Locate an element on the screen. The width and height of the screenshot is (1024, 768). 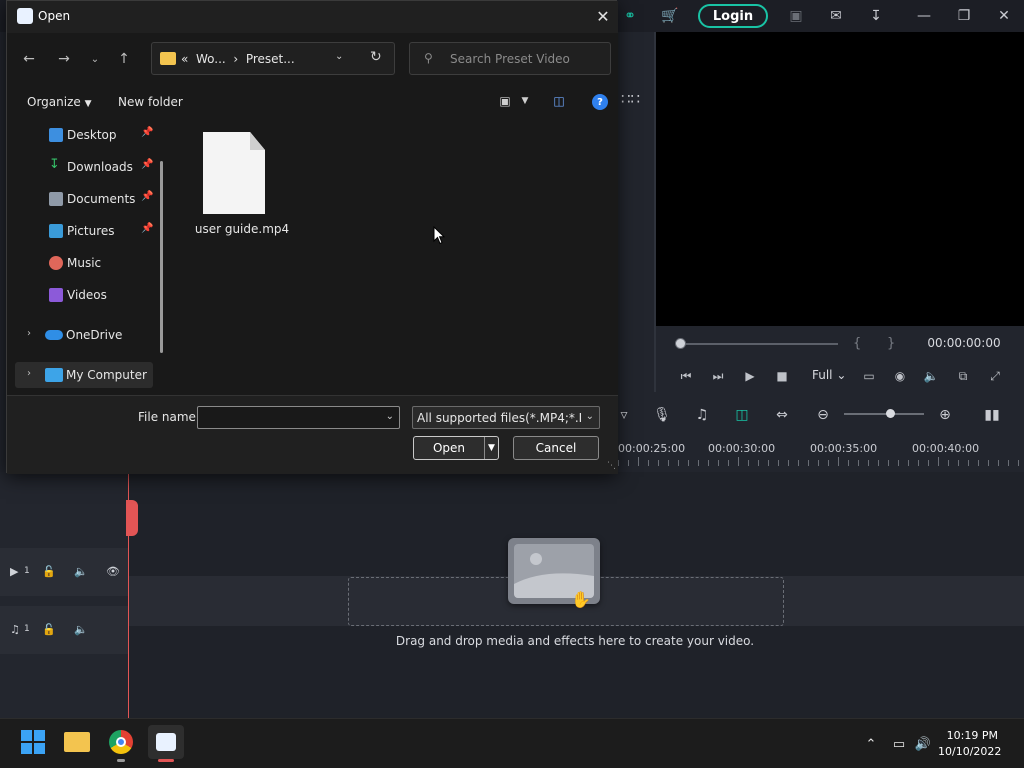
nav-item-music: Music is located at coordinates (90, 263).